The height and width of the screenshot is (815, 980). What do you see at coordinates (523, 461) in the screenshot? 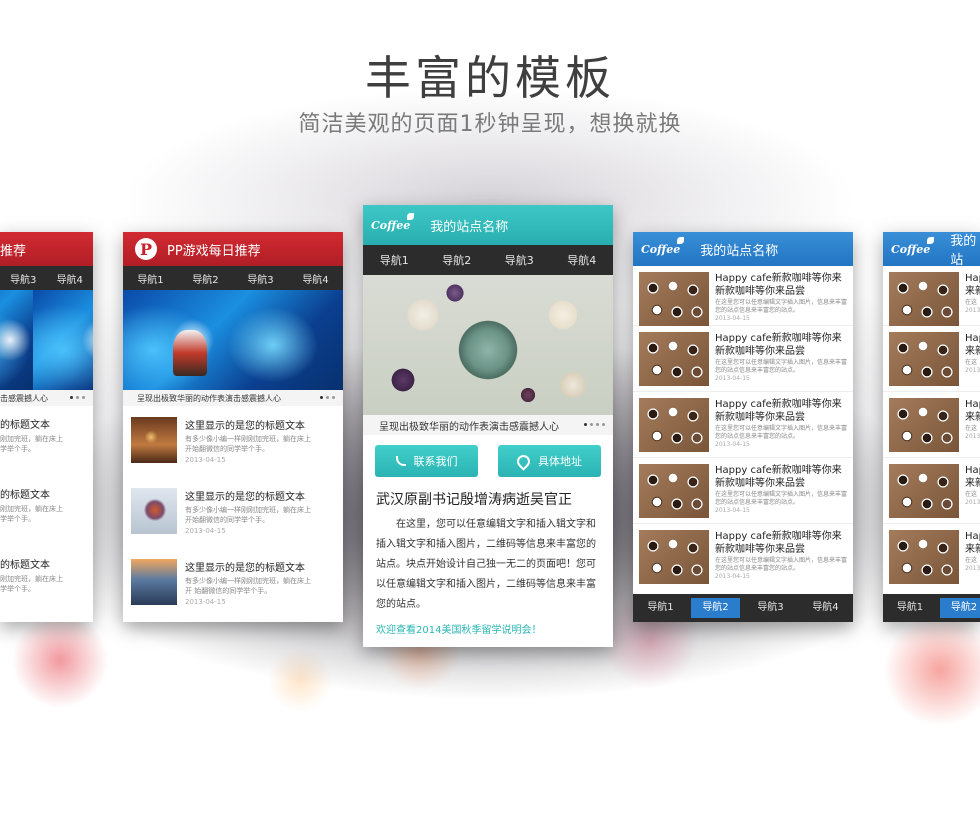
I see `location-pin-icon` at bounding box center [523, 461].